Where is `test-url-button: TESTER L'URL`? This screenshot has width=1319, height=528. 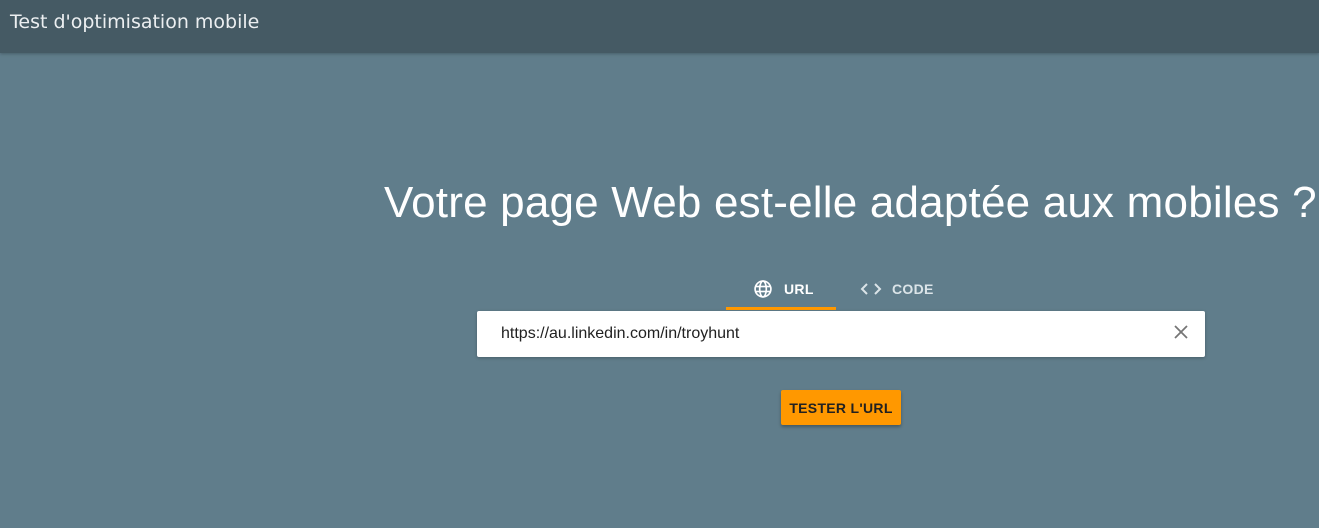 test-url-button: TESTER L'URL is located at coordinates (841, 407).